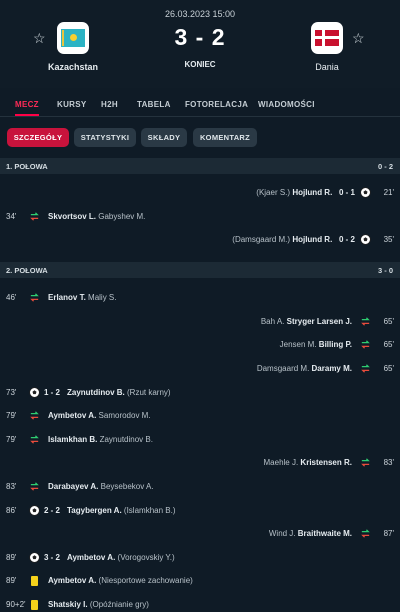 The height and width of the screenshot is (612, 400). What do you see at coordinates (346, 239) in the screenshot?
I see `event-score: 0 - 2` at bounding box center [346, 239].